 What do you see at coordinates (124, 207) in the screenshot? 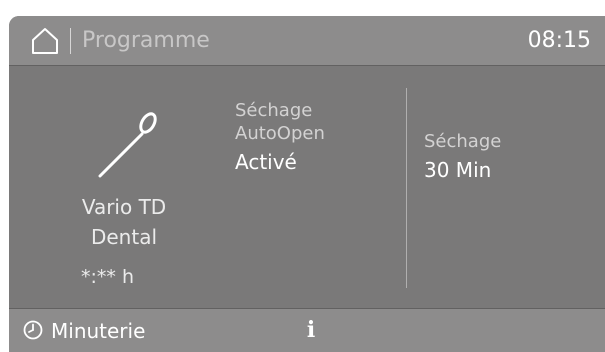
I see `program-name: Vario TD` at bounding box center [124, 207].